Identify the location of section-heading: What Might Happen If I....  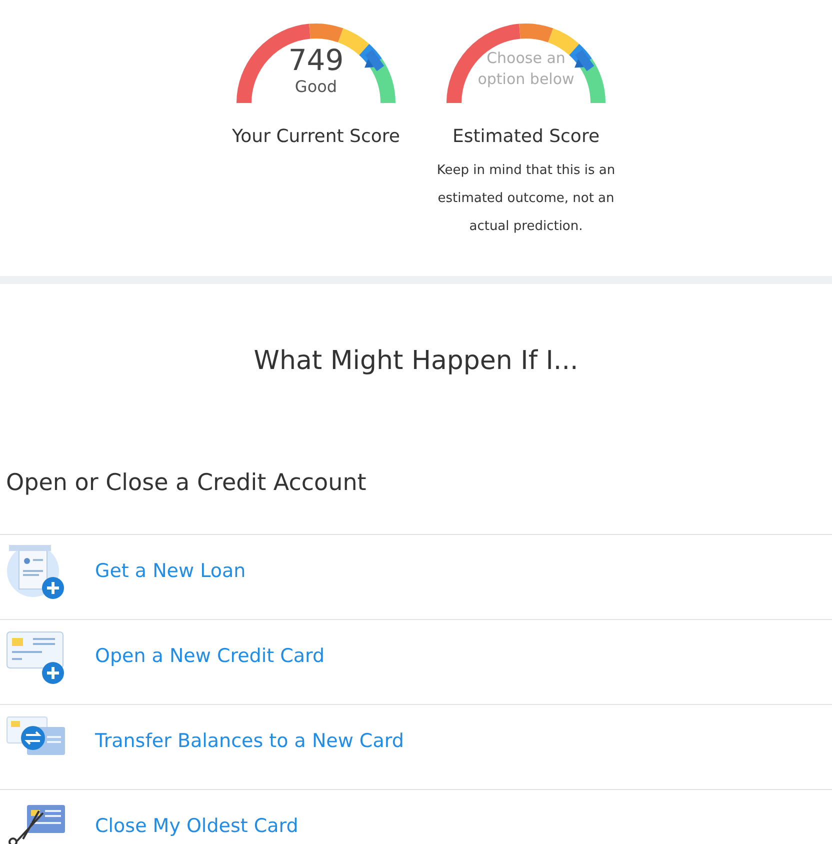
(416, 361).